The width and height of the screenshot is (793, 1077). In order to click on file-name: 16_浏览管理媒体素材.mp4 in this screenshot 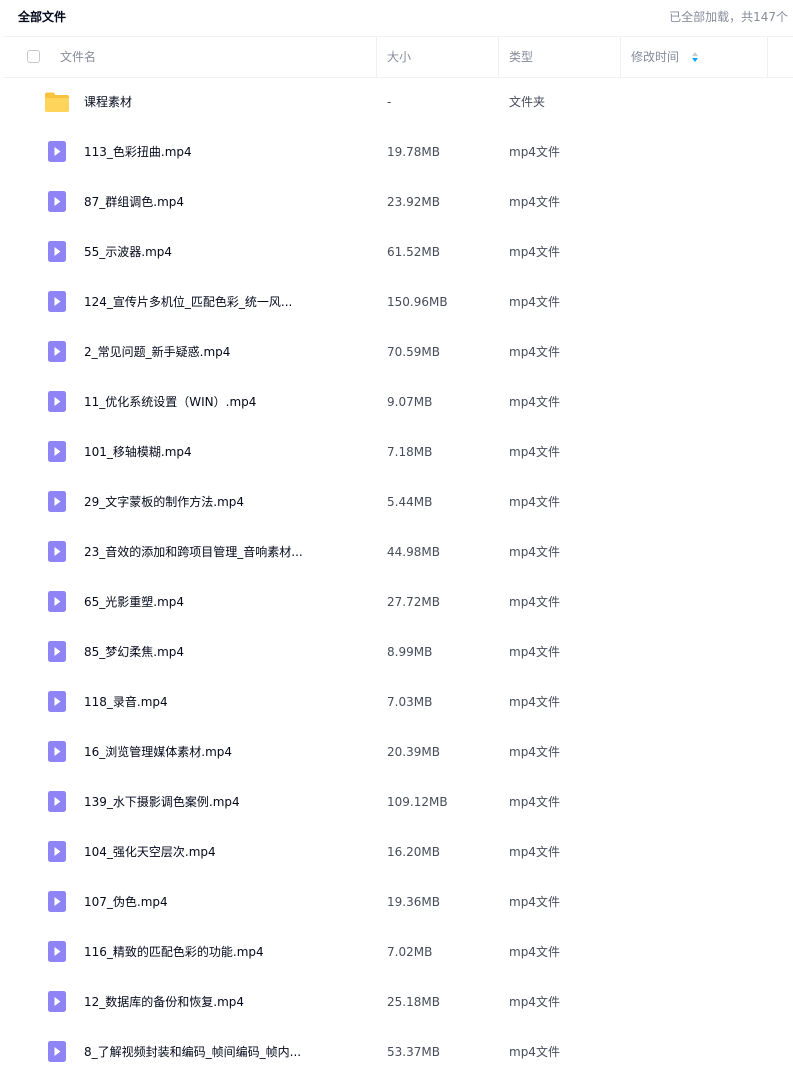, I will do `click(158, 752)`.